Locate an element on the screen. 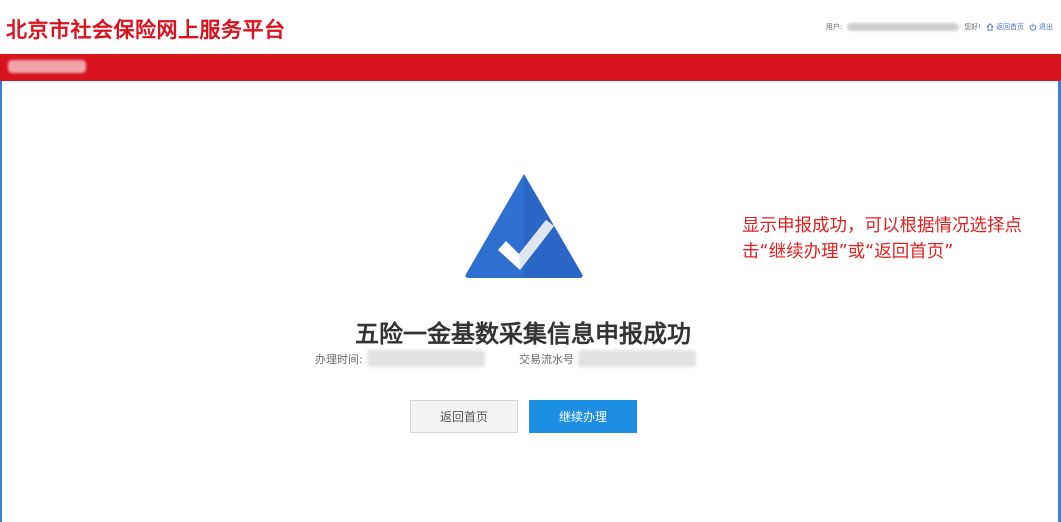 Image resolution: width=1061 pixels, height=522 pixels. logout-link-label: 退出 is located at coordinates (1046, 27).